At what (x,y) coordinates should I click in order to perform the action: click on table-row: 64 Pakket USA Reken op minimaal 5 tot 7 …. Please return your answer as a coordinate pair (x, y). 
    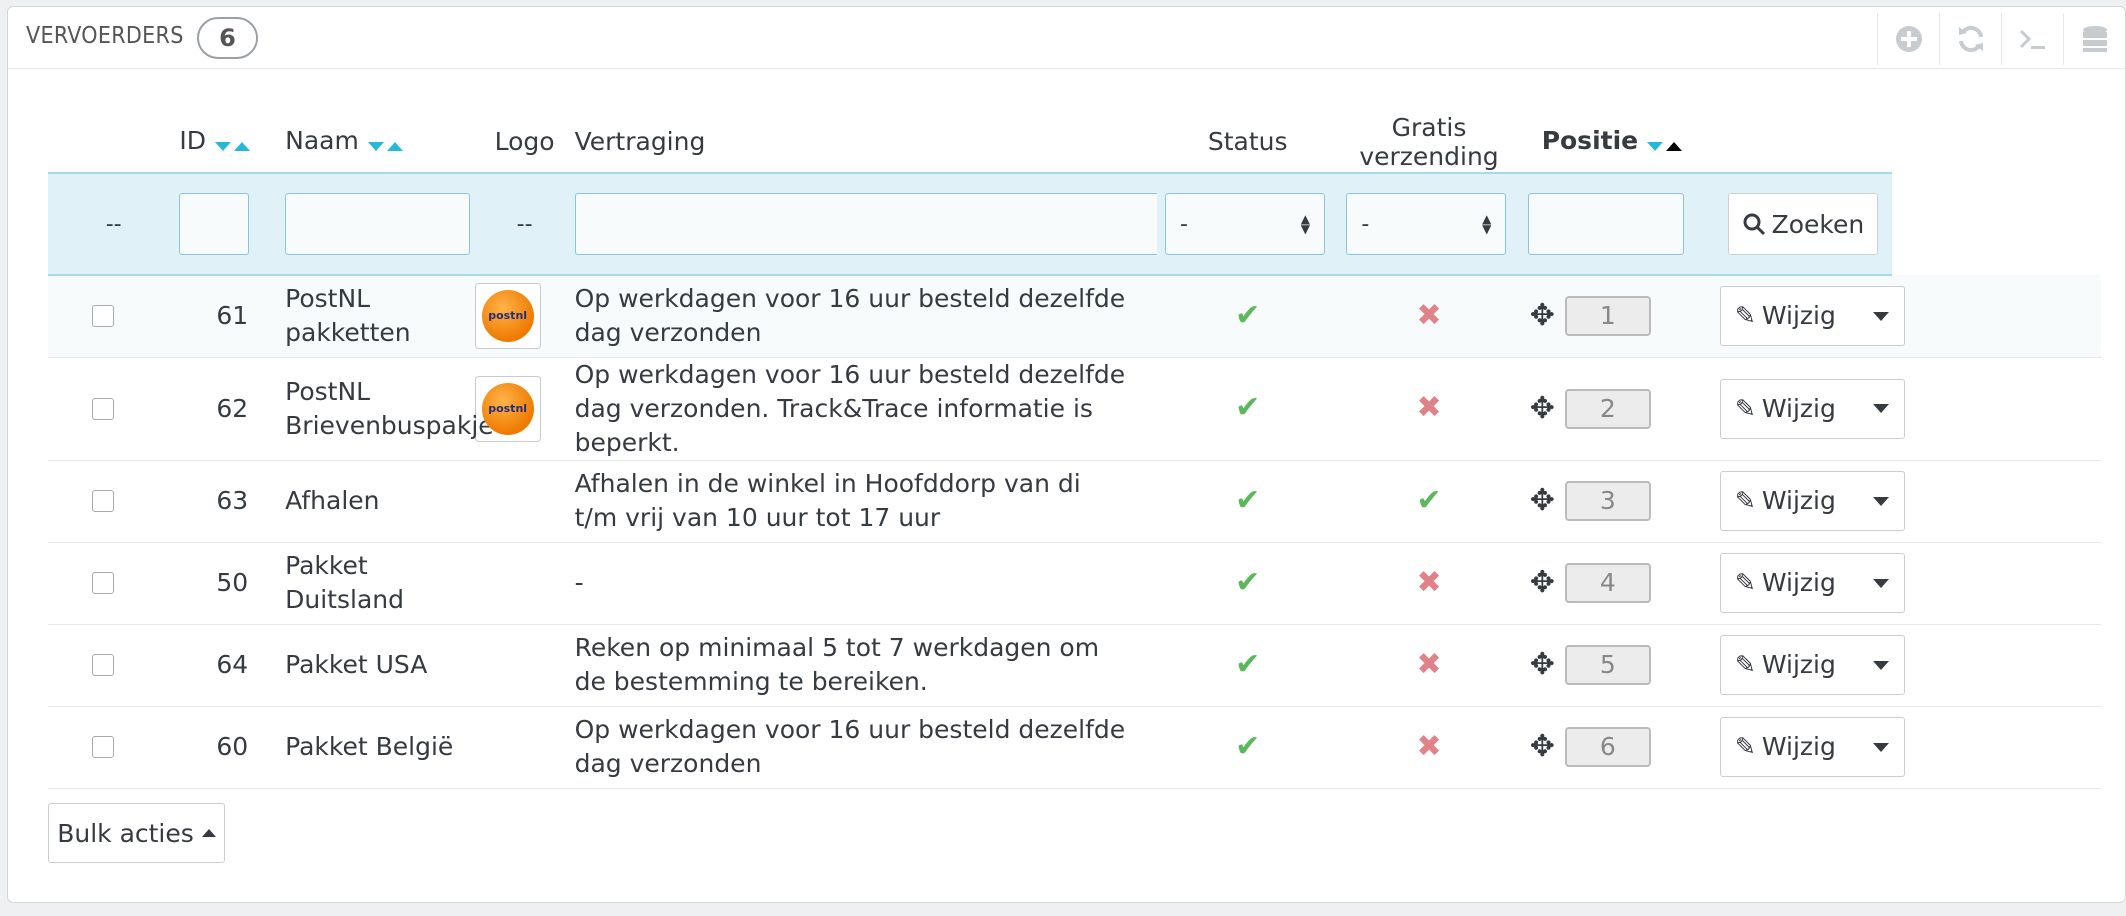
    Looking at the image, I should click on (1074, 665).